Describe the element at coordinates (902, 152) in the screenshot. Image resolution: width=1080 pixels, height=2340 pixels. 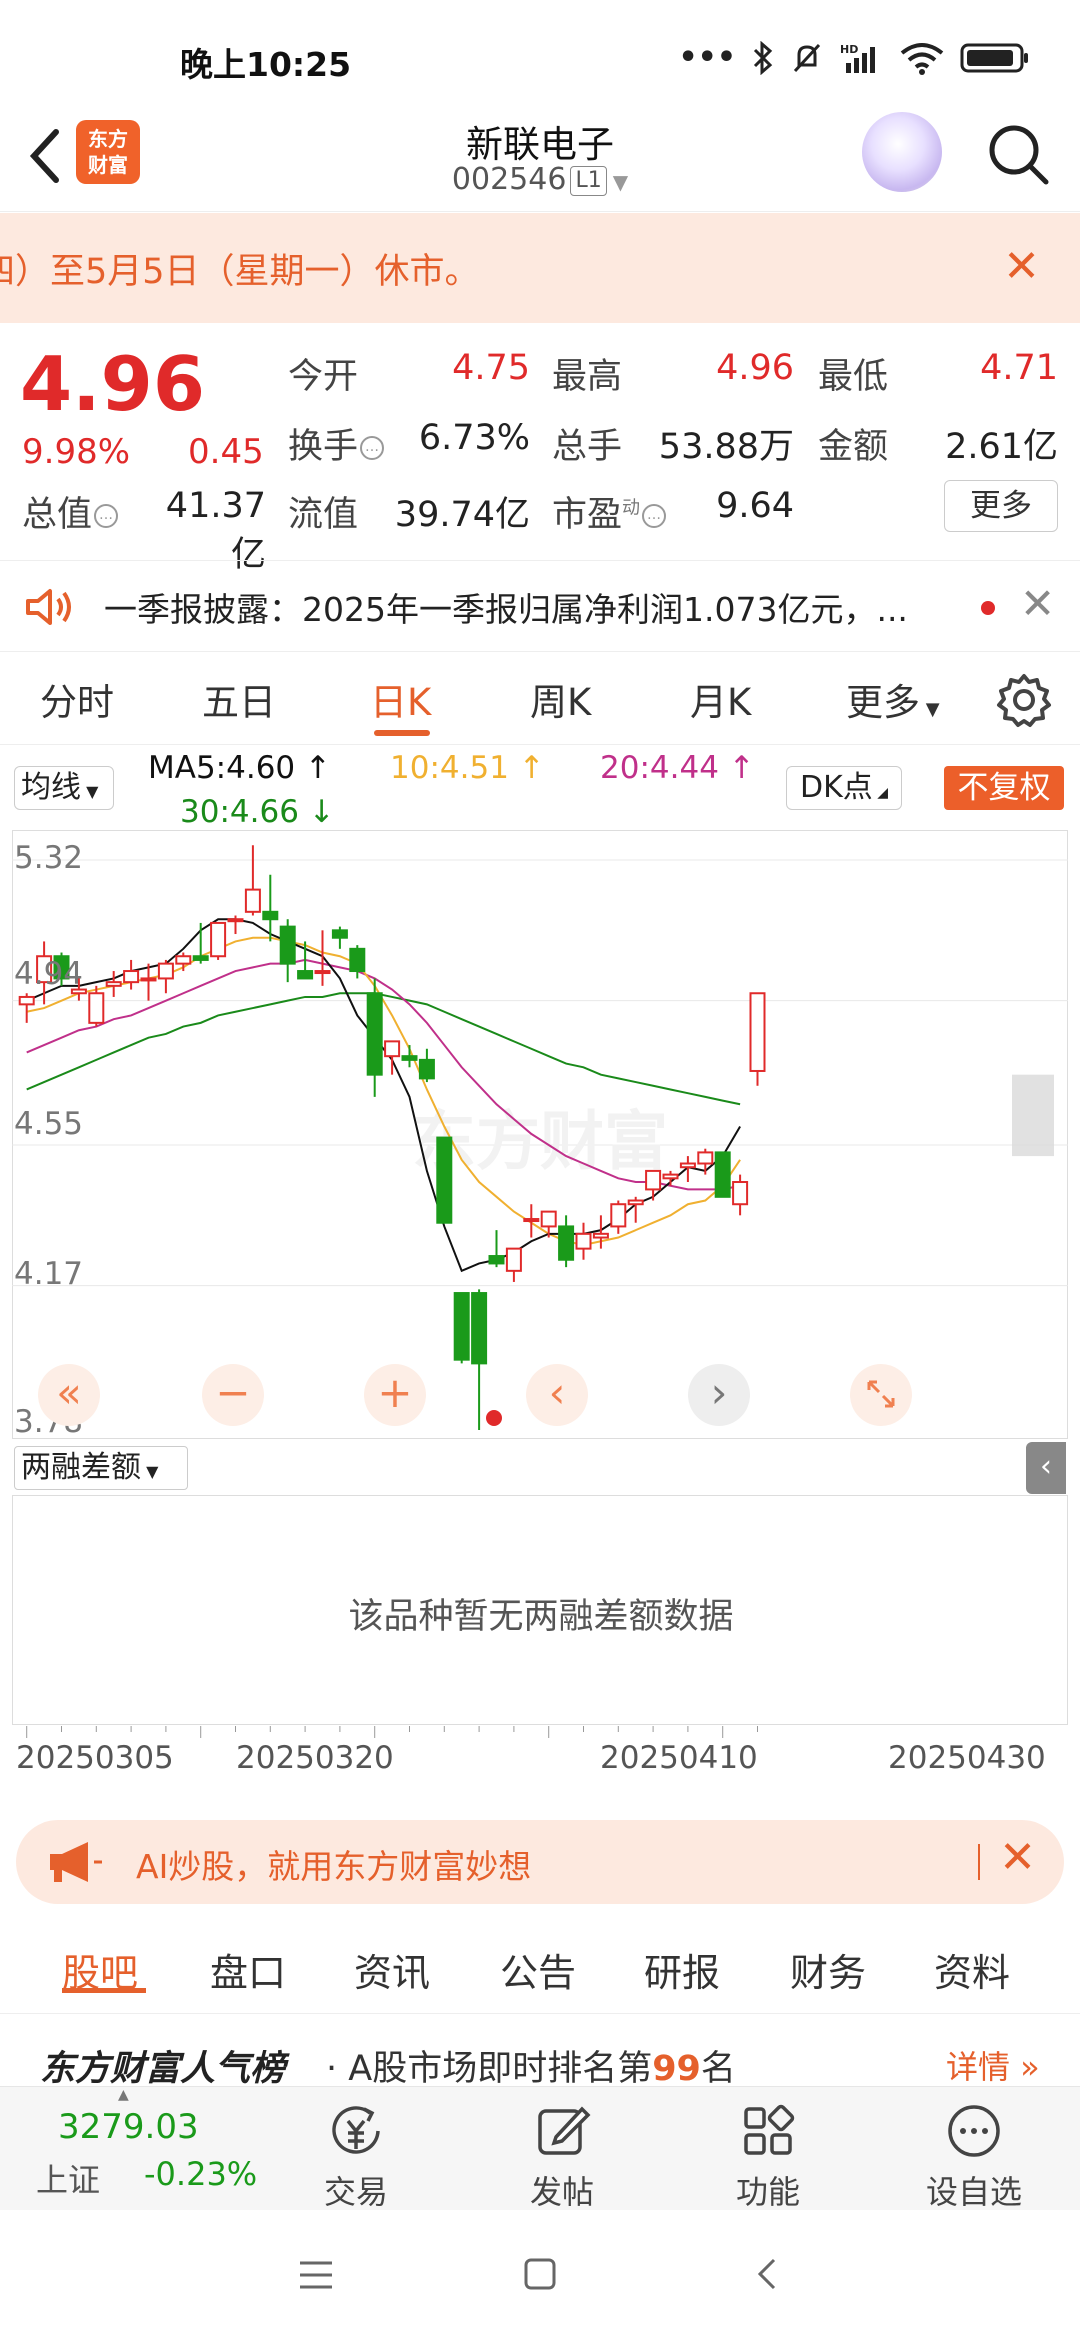
I see `robot-avatar` at that location.